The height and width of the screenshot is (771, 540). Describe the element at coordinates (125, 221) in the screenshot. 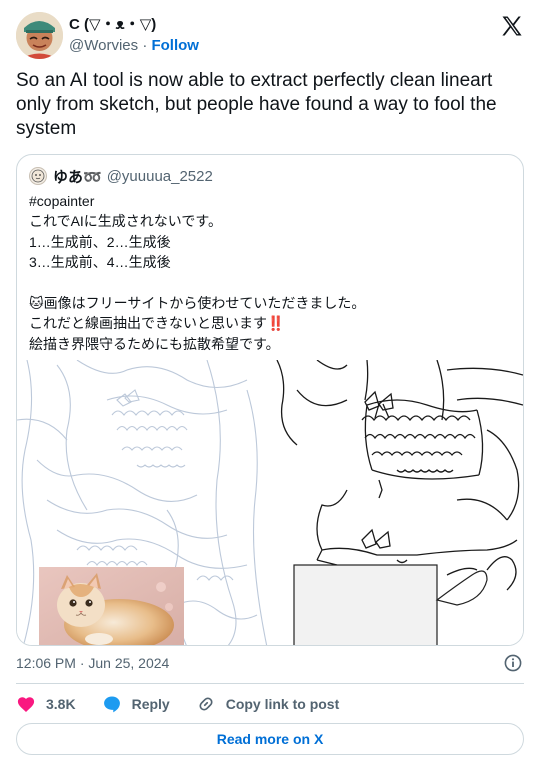

I see `quoted-line: これでAIに生成されないです。` at that location.